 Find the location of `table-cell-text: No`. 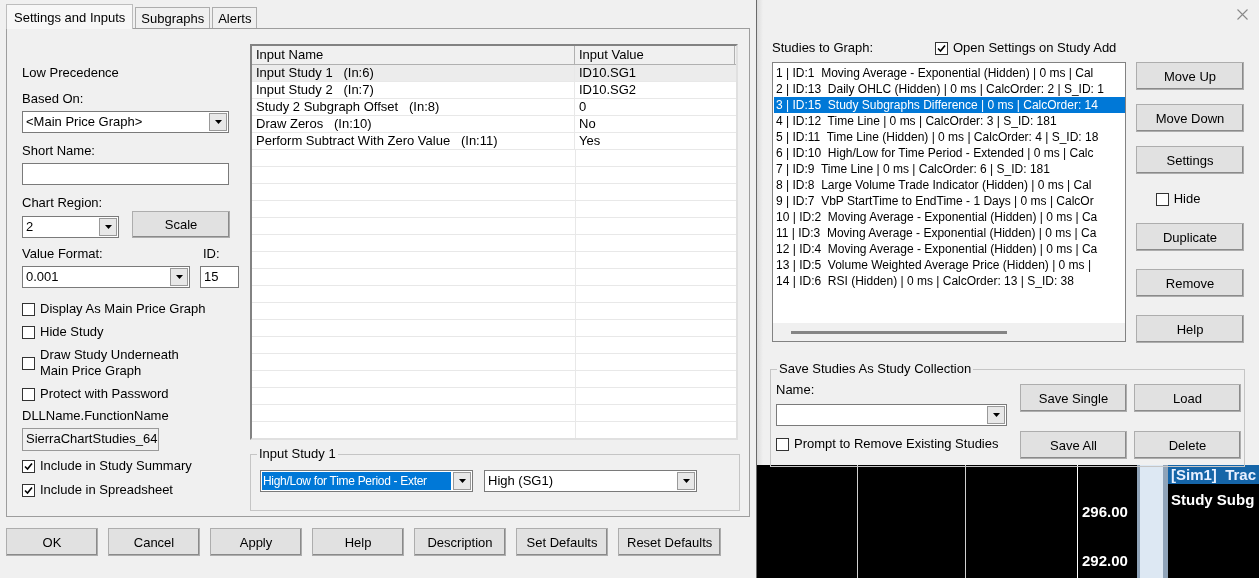

table-cell-text: No is located at coordinates (587, 124).